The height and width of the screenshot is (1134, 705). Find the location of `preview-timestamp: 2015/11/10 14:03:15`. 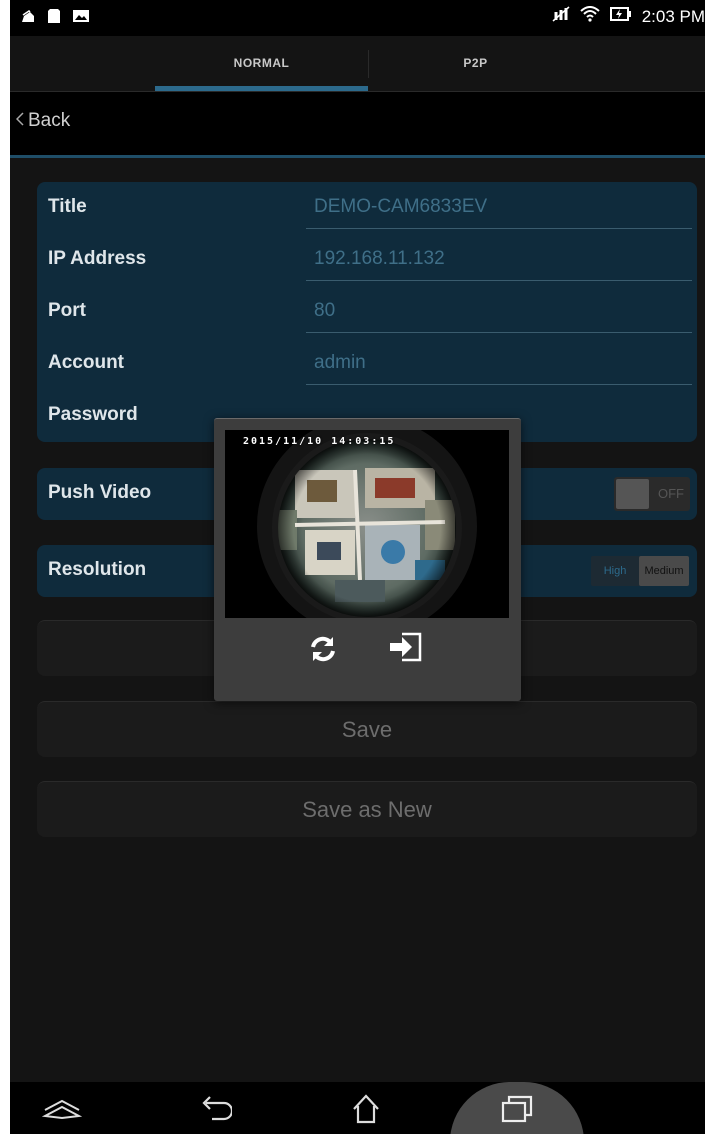

preview-timestamp: 2015/11/10 14:03:15 is located at coordinates (319, 441).